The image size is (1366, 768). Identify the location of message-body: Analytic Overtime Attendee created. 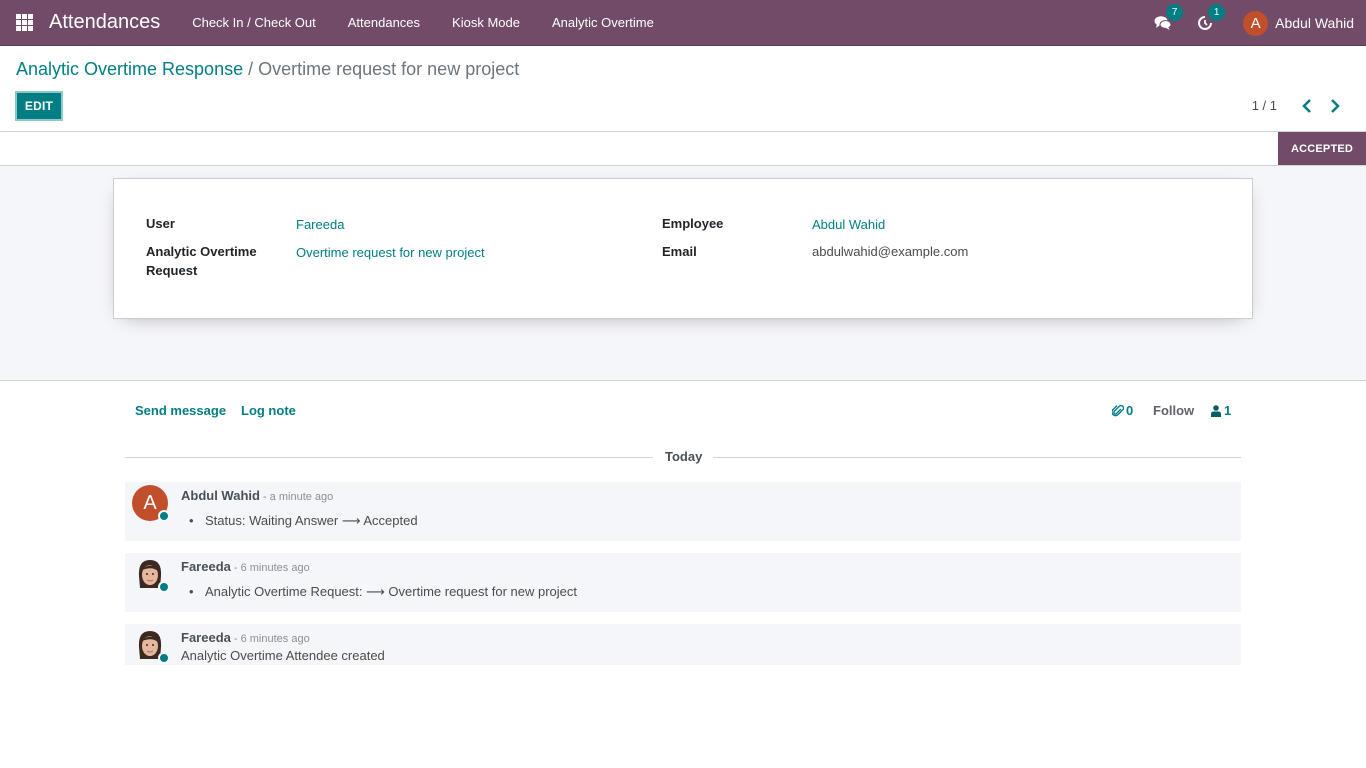
(283, 655).